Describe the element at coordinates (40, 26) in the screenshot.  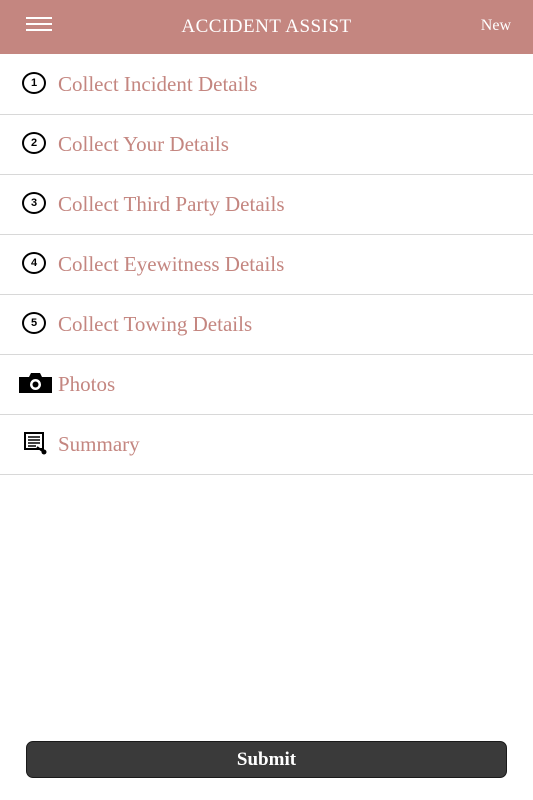
I see `hamburger-menu-icon` at that location.